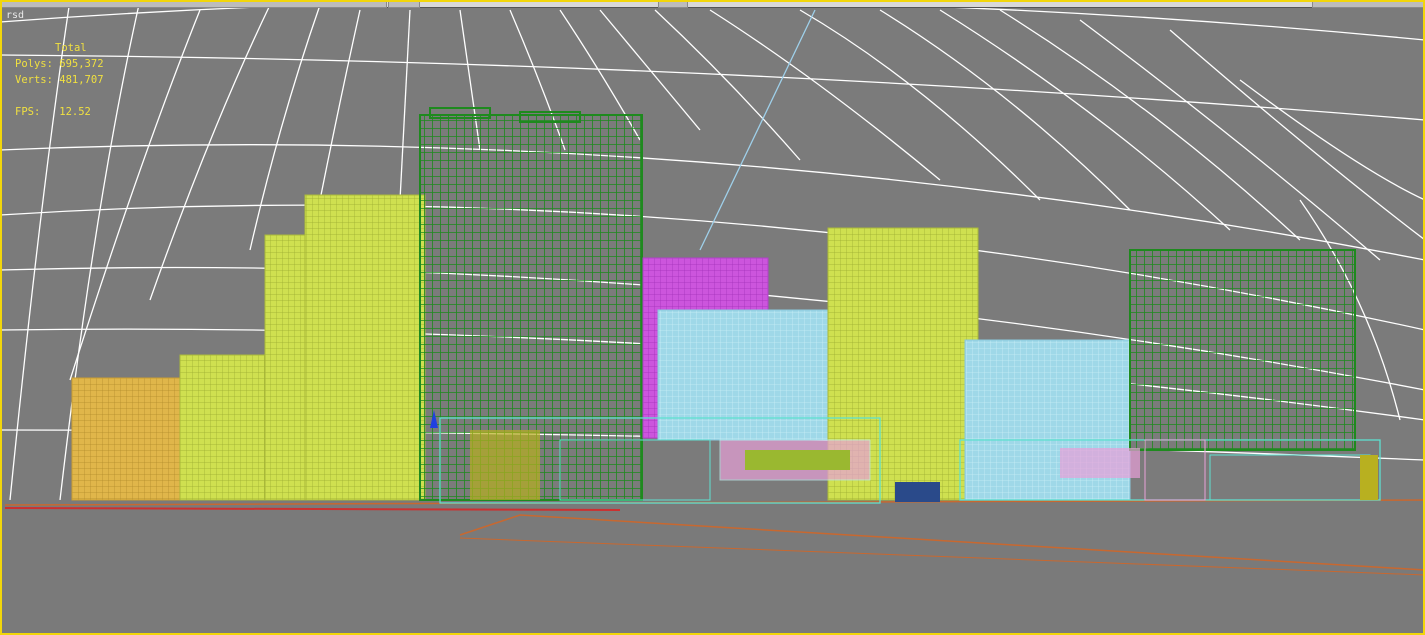 The height and width of the screenshot is (635, 1425). I want to click on building-tan-left, so click(126, 439).